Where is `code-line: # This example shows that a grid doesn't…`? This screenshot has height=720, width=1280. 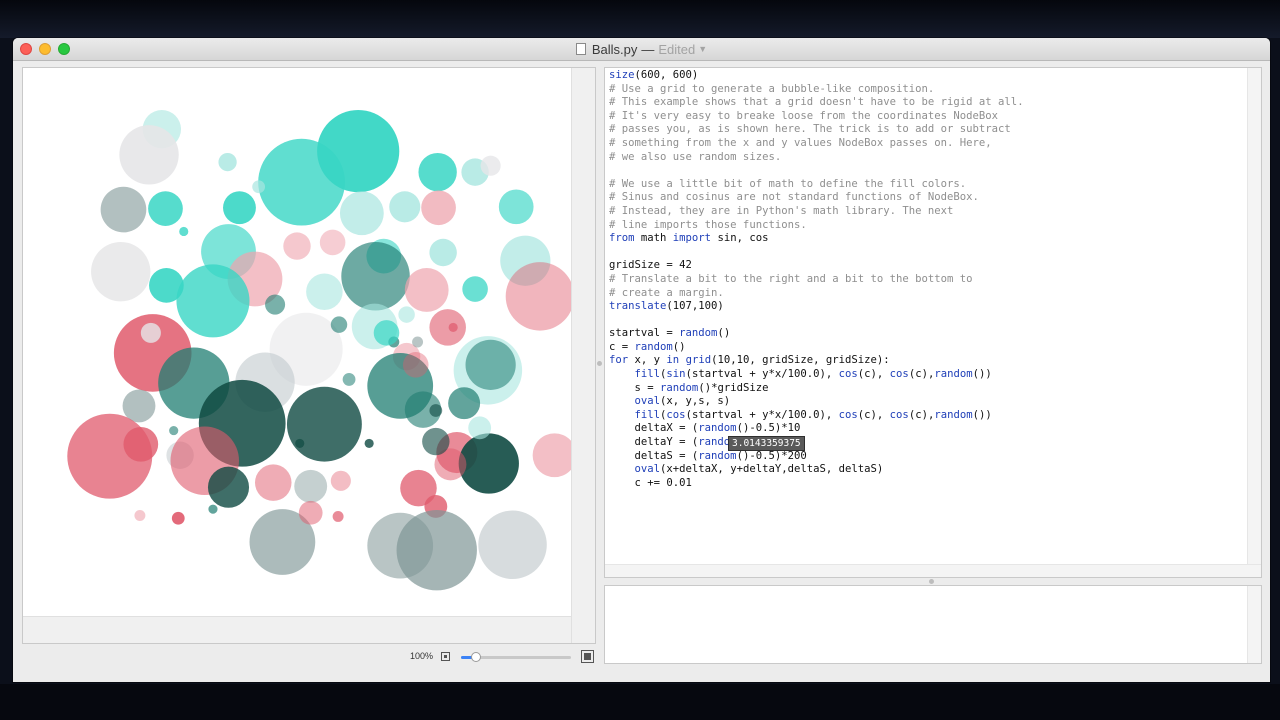 code-line: # This example shows that a grid doesn't… is located at coordinates (816, 103).